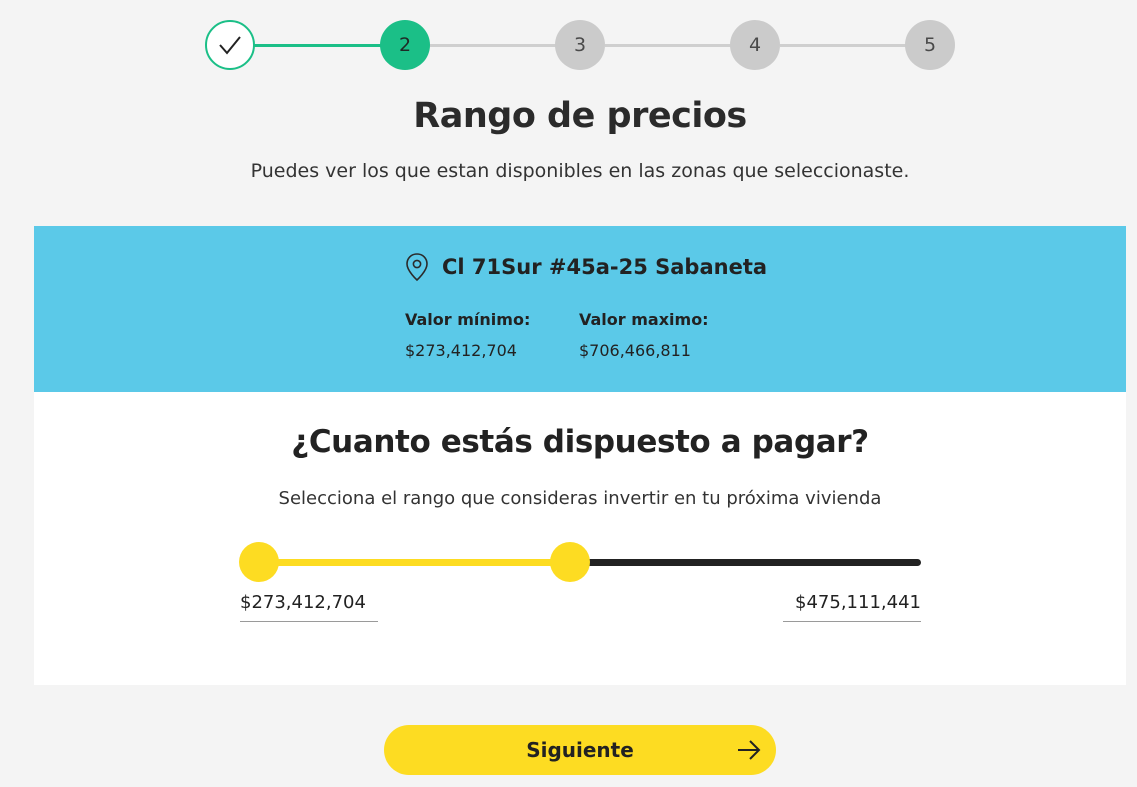  Describe the element at coordinates (605, 267) in the screenshot. I see `address-text: Cl 71Sur #45a-25 Sabaneta` at that location.